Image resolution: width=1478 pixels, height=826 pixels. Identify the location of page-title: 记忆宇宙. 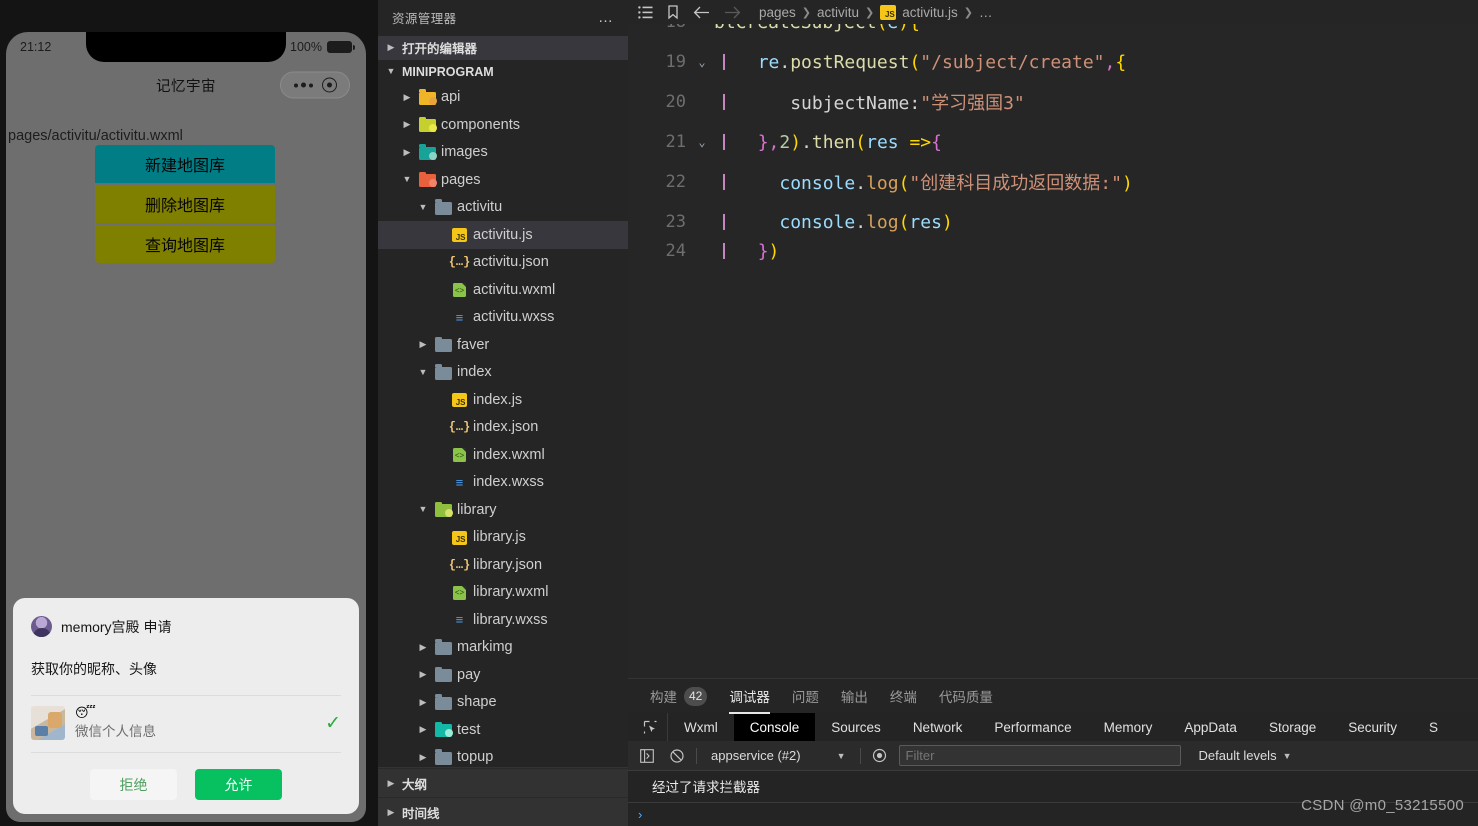
(186, 86).